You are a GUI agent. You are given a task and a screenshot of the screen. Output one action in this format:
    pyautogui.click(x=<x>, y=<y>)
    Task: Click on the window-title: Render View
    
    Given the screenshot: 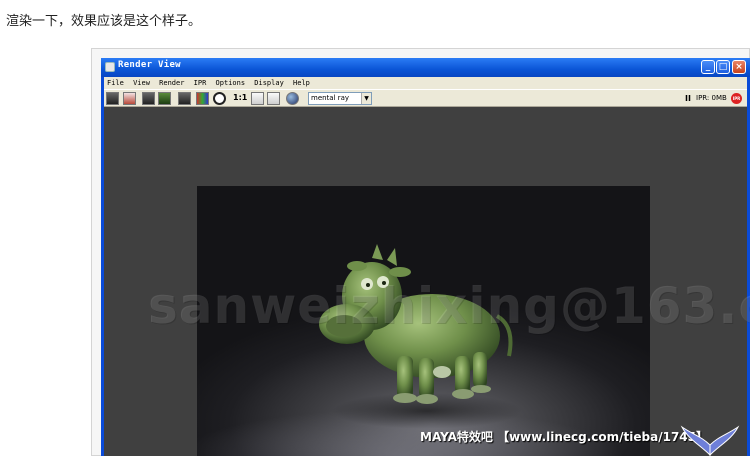 What is the action you would take?
    pyautogui.click(x=149, y=65)
    